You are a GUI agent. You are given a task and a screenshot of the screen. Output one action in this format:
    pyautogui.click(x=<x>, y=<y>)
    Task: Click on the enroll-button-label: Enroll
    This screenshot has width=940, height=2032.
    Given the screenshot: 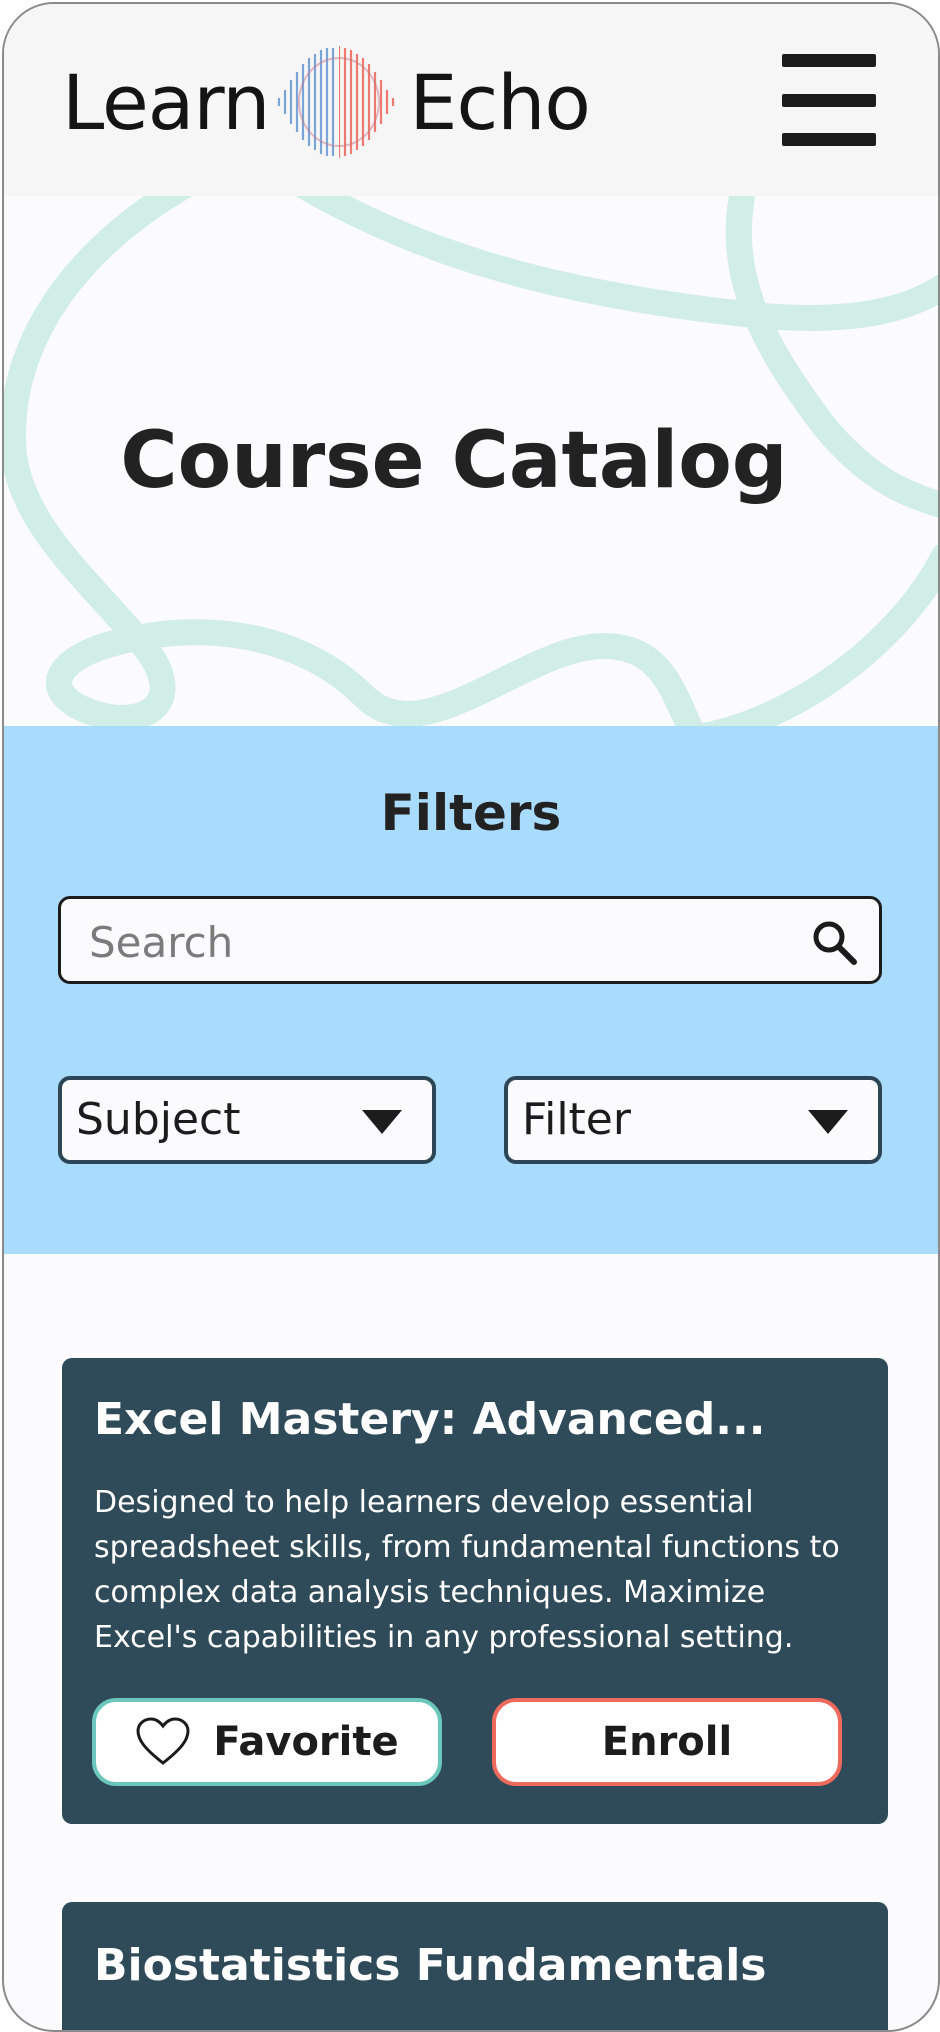 What is the action you would take?
    pyautogui.click(x=667, y=1742)
    